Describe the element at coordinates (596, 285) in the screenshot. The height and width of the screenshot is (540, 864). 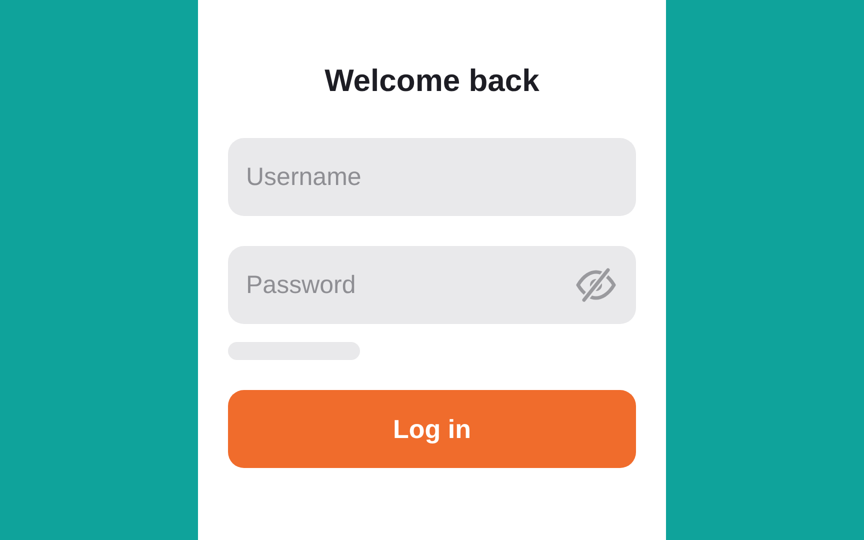
I see `hidden-eye-icon` at that location.